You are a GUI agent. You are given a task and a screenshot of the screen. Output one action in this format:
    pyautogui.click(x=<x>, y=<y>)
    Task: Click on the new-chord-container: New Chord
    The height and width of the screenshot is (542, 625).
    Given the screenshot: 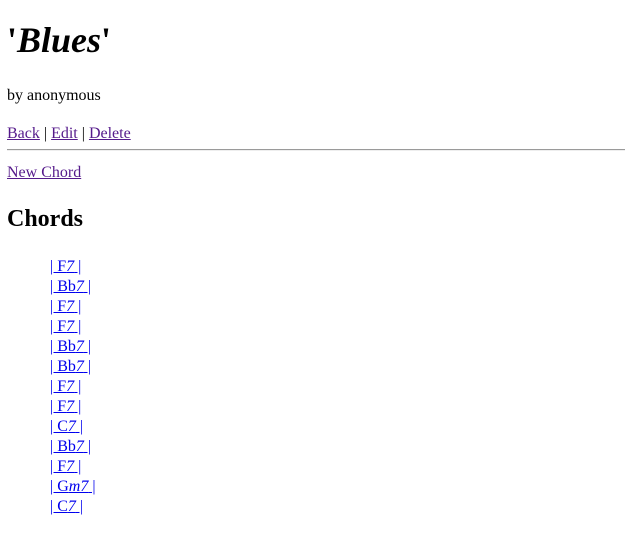 What is the action you would take?
    pyautogui.click(x=44, y=173)
    